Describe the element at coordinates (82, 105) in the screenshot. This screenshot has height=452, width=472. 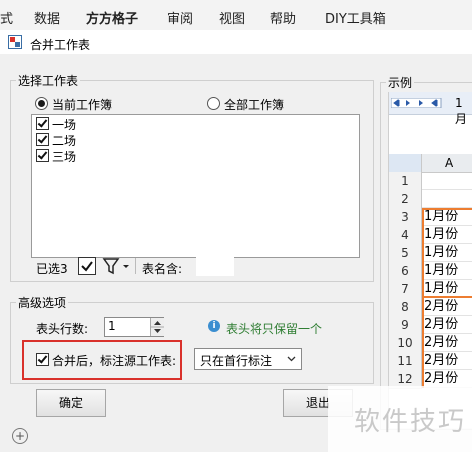
I see `current-workbook-label: 当前工作簿` at that location.